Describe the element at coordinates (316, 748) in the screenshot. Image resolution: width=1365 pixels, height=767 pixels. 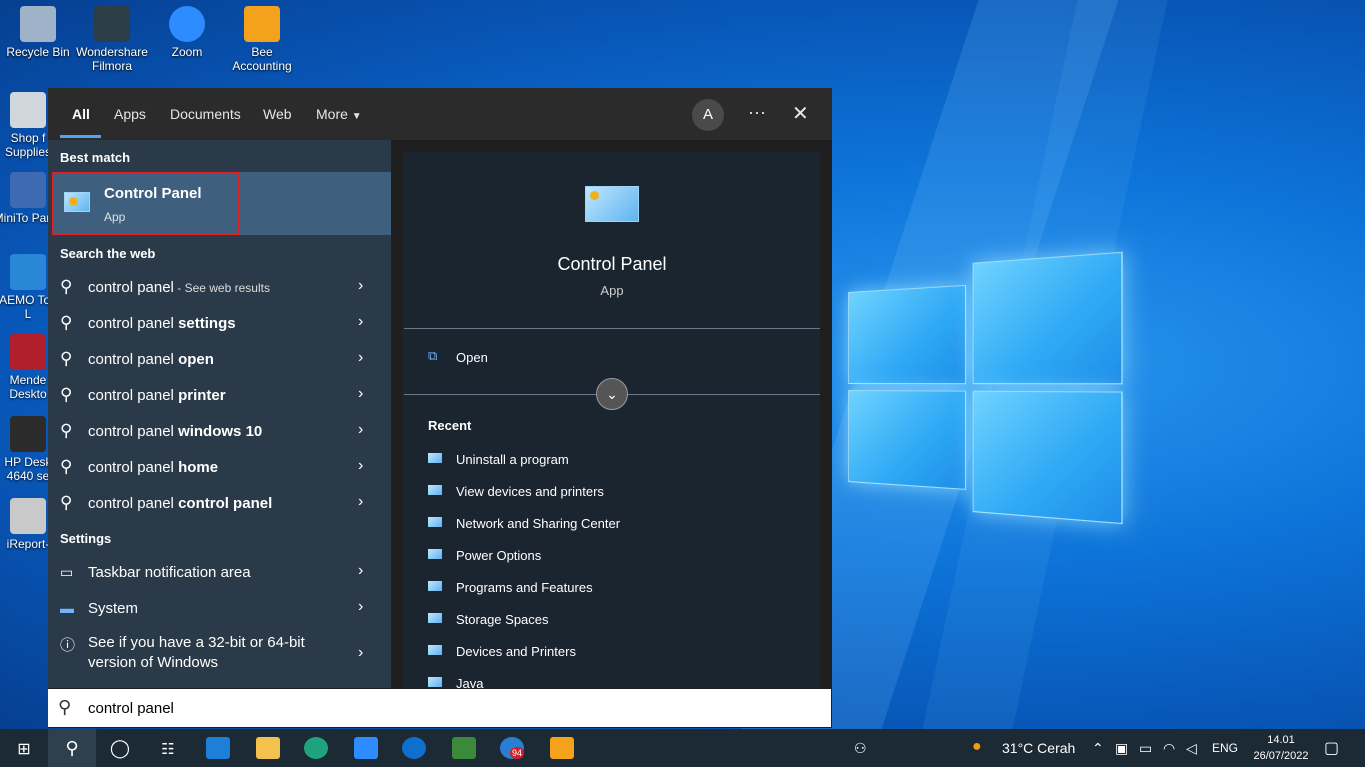
I see `edge-icon` at that location.